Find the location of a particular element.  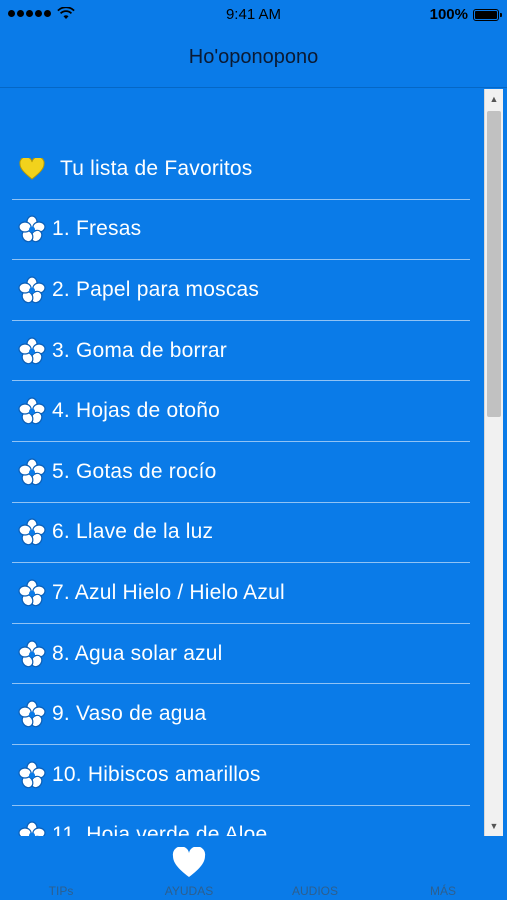

list-item: 11. Hoja verde de Aloe is located at coordinates (241, 821).